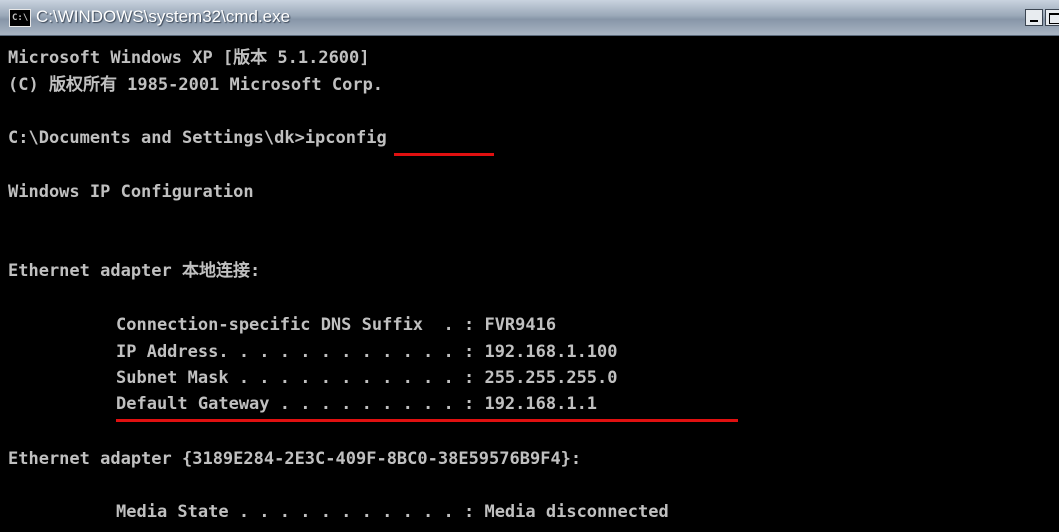  What do you see at coordinates (427, 420) in the screenshot?
I see `gateway-underline` at bounding box center [427, 420].